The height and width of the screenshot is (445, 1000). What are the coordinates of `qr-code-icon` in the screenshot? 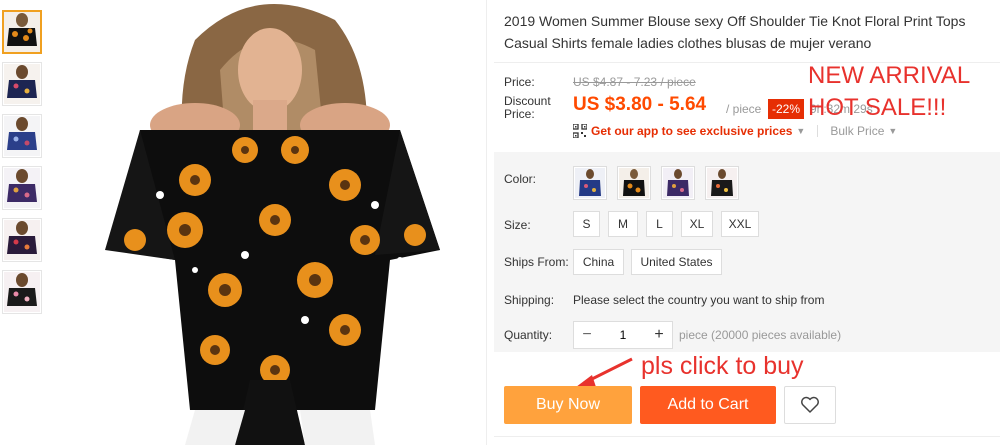 It's located at (580, 131).